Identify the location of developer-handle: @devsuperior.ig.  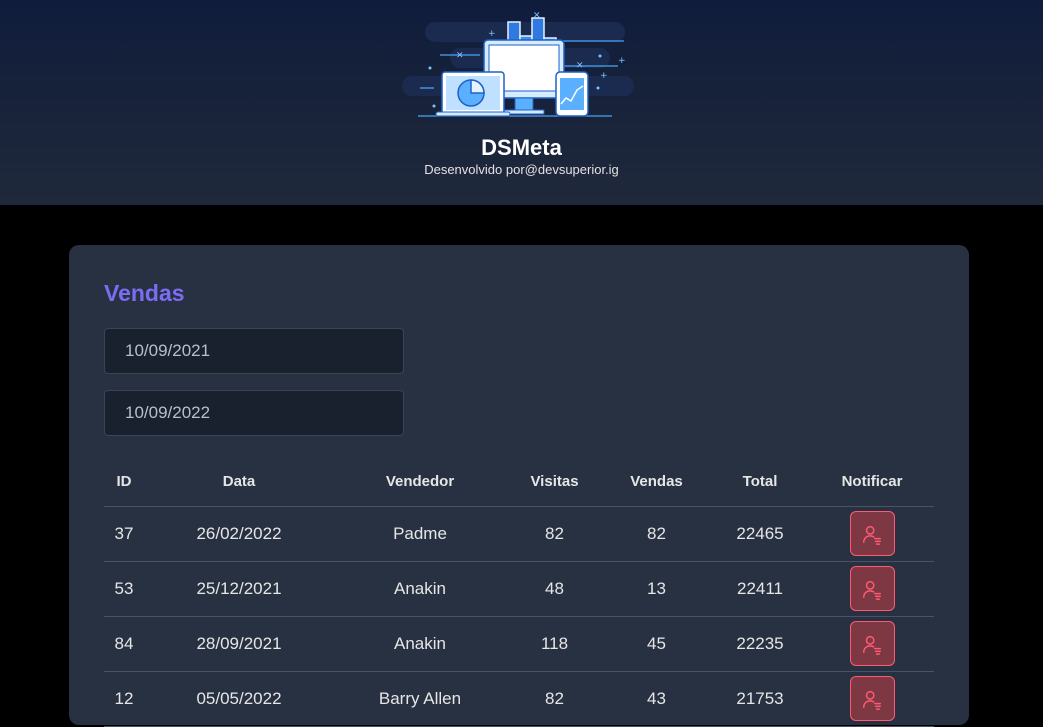
(571, 169).